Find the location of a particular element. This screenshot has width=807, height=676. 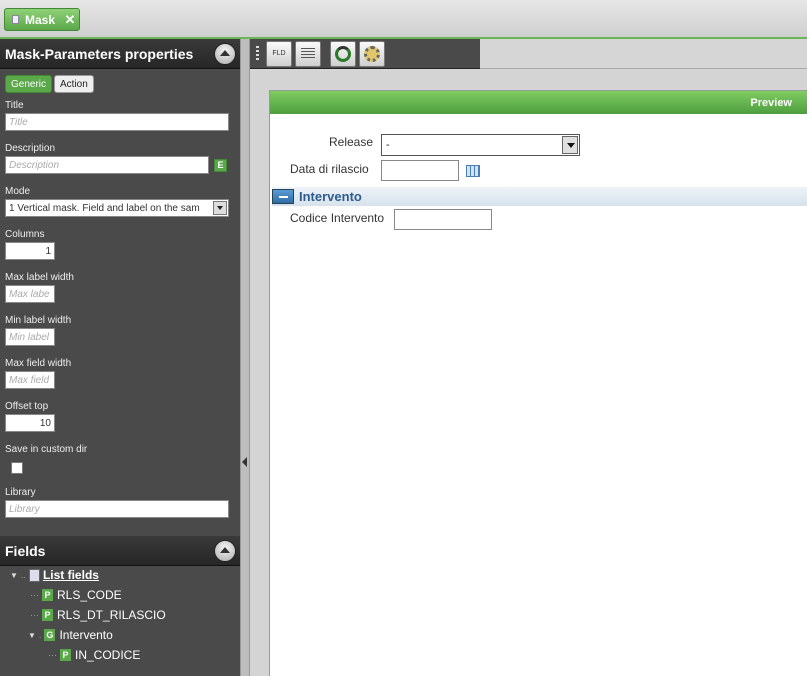

fld-button: FLD is located at coordinates (279, 53).